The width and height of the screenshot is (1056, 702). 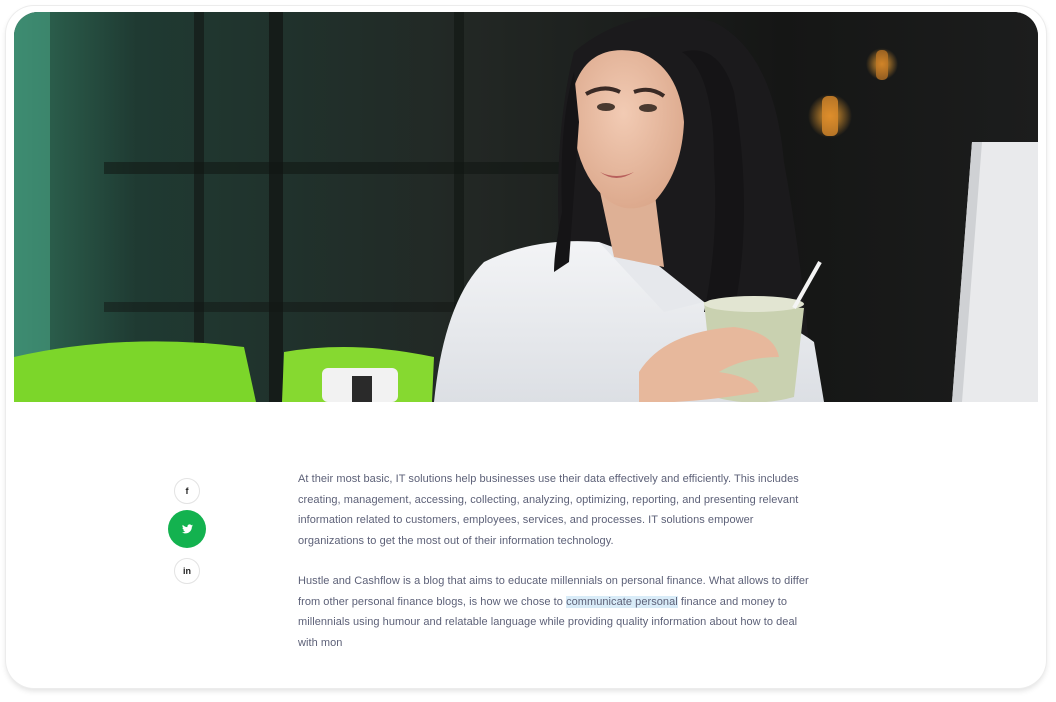 I want to click on text-selection-highlight: communicate personal, so click(x=622, y=601).